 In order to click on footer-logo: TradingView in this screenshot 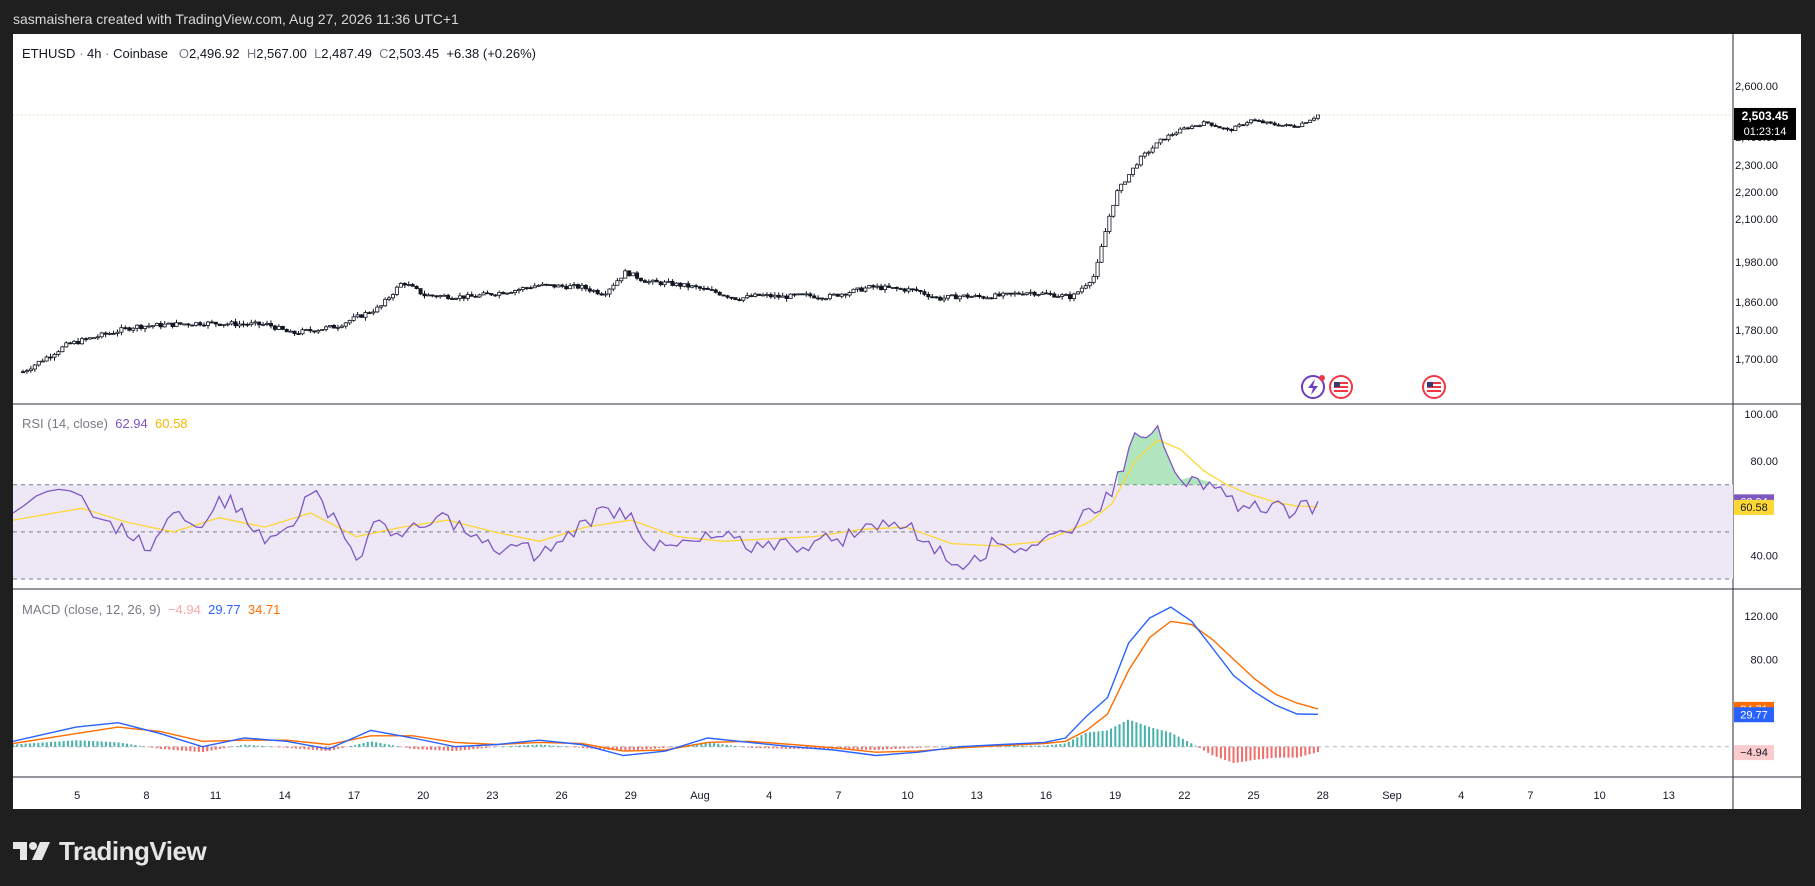, I will do `click(110, 851)`.